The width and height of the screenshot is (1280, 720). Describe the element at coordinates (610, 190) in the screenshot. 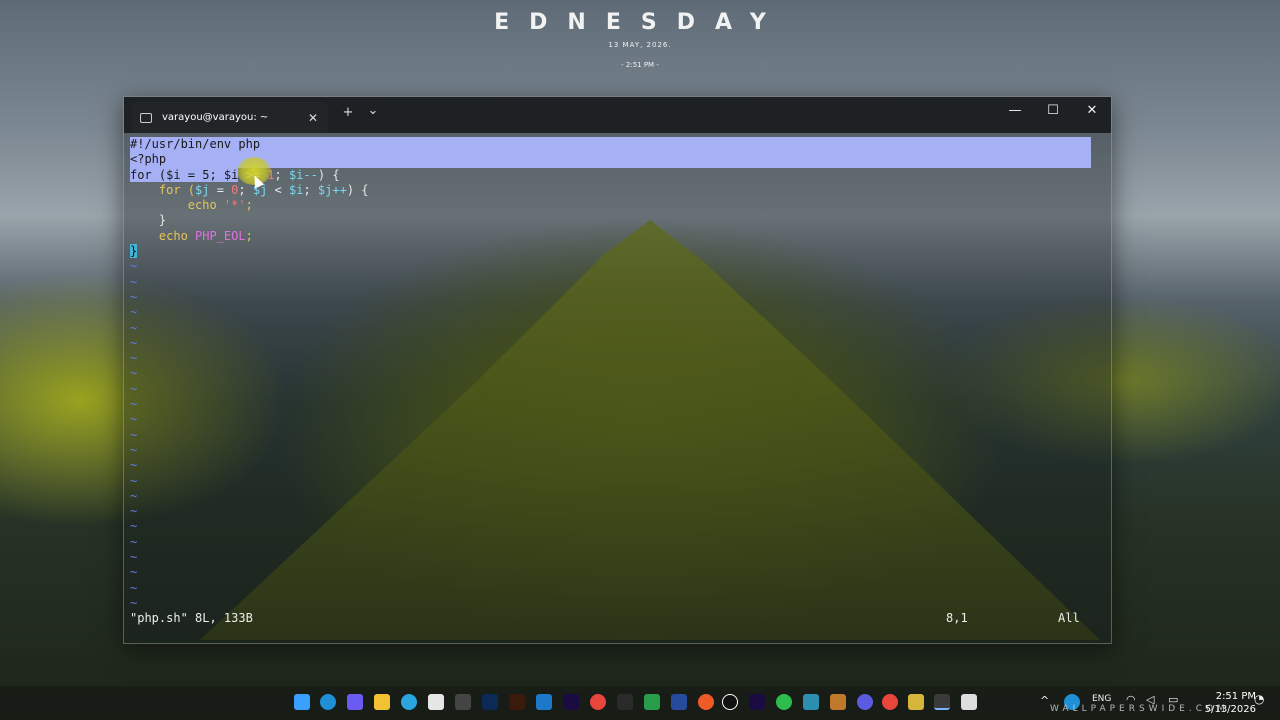

I see `code-line-4: for ($j = 0; $j < $i; $j++) {` at that location.